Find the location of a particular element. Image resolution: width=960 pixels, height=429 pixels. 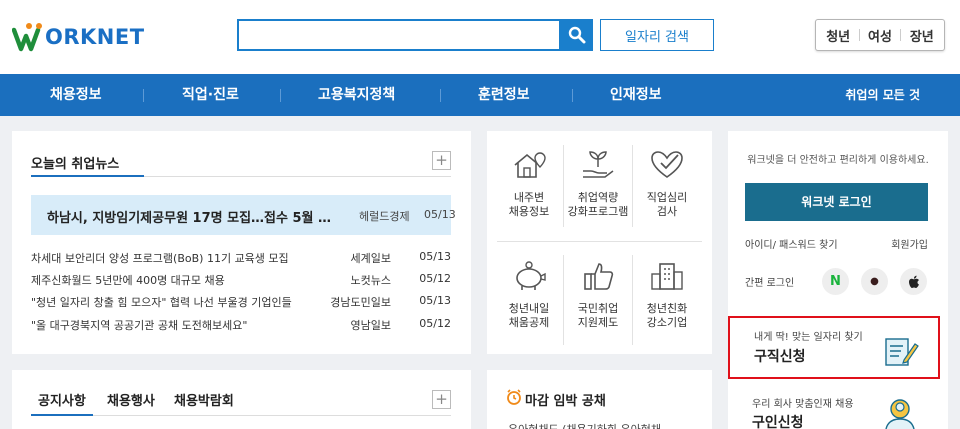

target-link-women: 여성 is located at coordinates (880, 35).